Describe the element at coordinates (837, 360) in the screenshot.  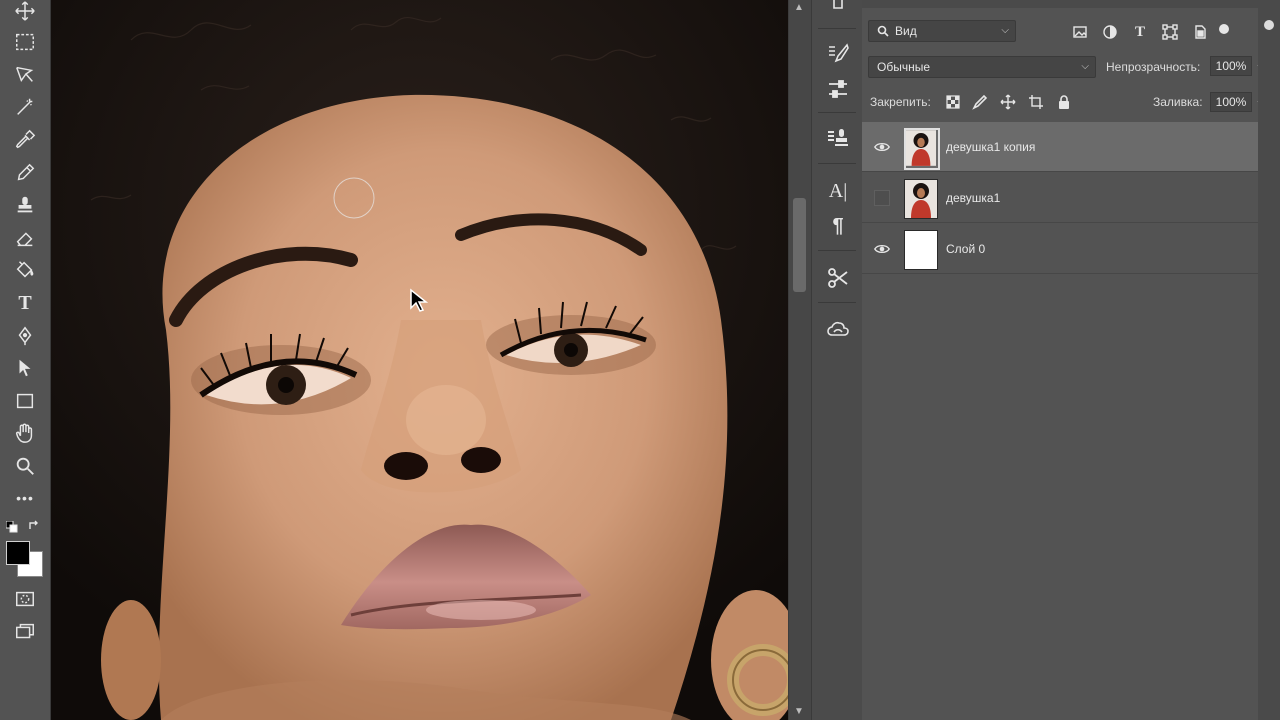
I see `panel-dock: A| ¶` at that location.